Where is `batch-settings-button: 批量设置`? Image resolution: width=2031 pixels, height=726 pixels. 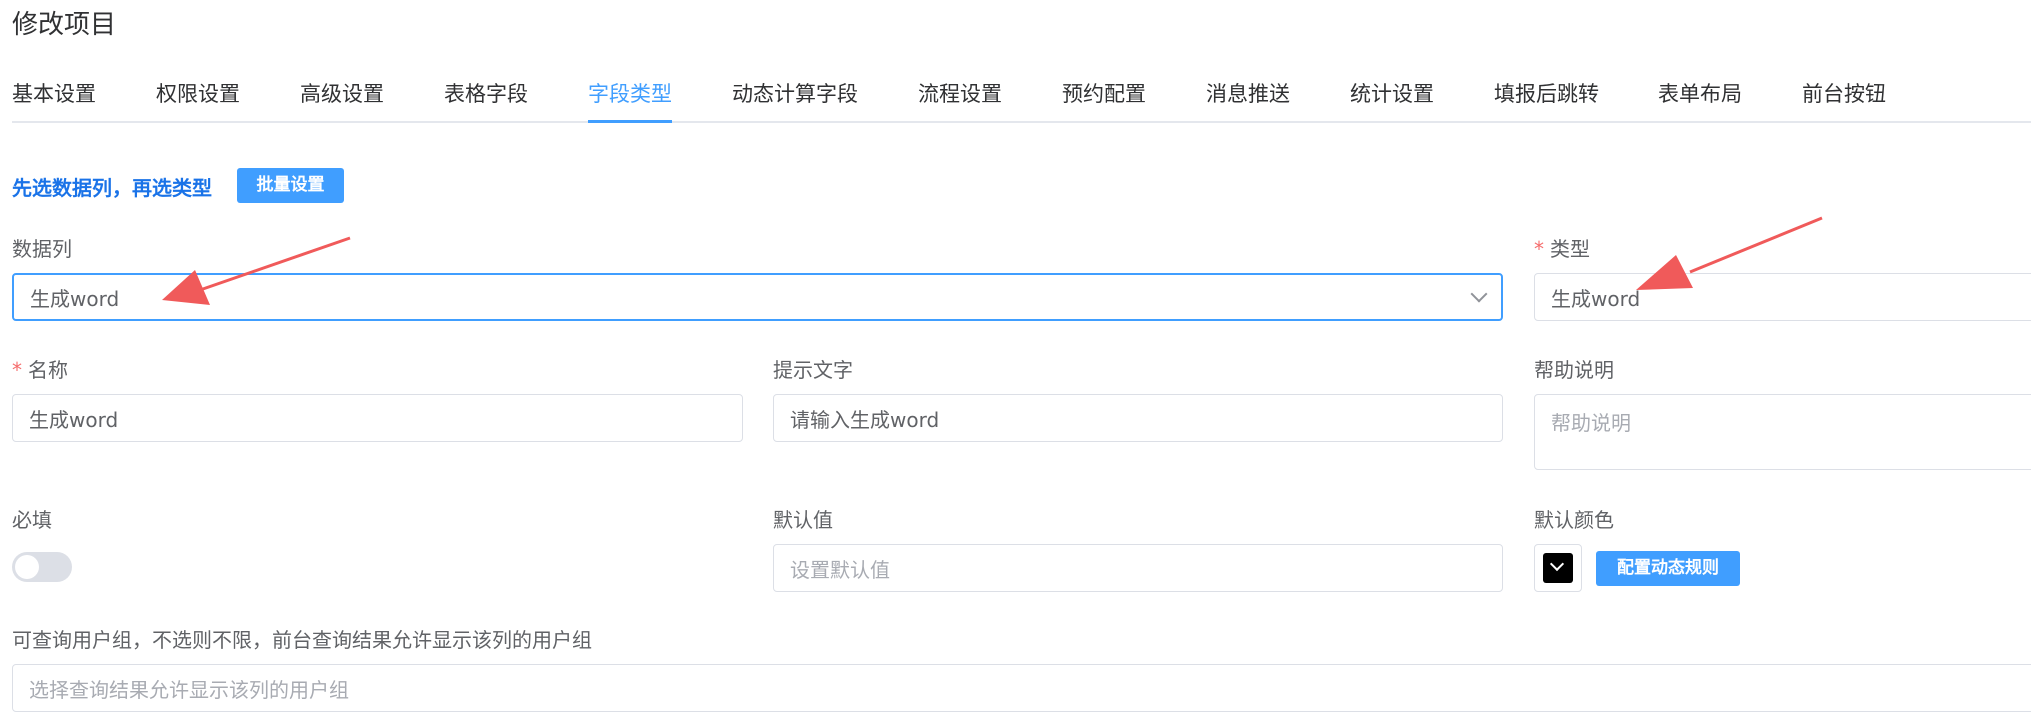 batch-settings-button: 批量设置 is located at coordinates (290, 185).